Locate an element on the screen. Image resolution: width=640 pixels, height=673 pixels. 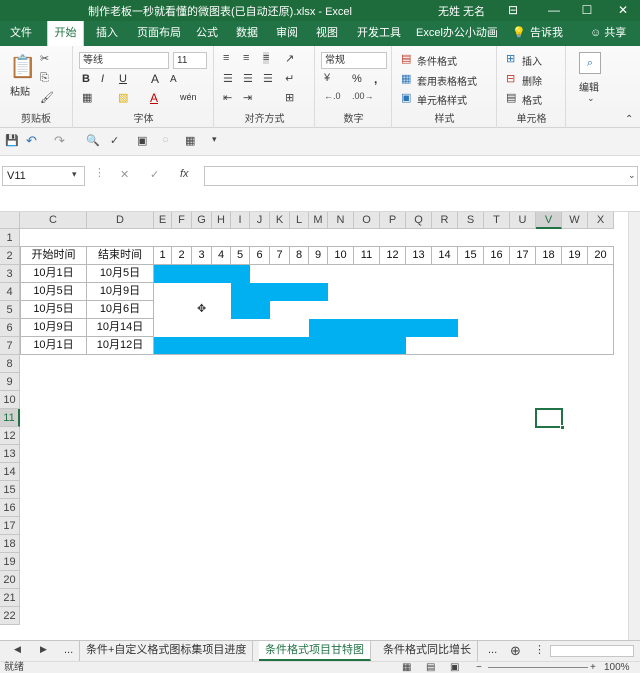
insert-function-icon: fx is located at coordinates (184, 174).